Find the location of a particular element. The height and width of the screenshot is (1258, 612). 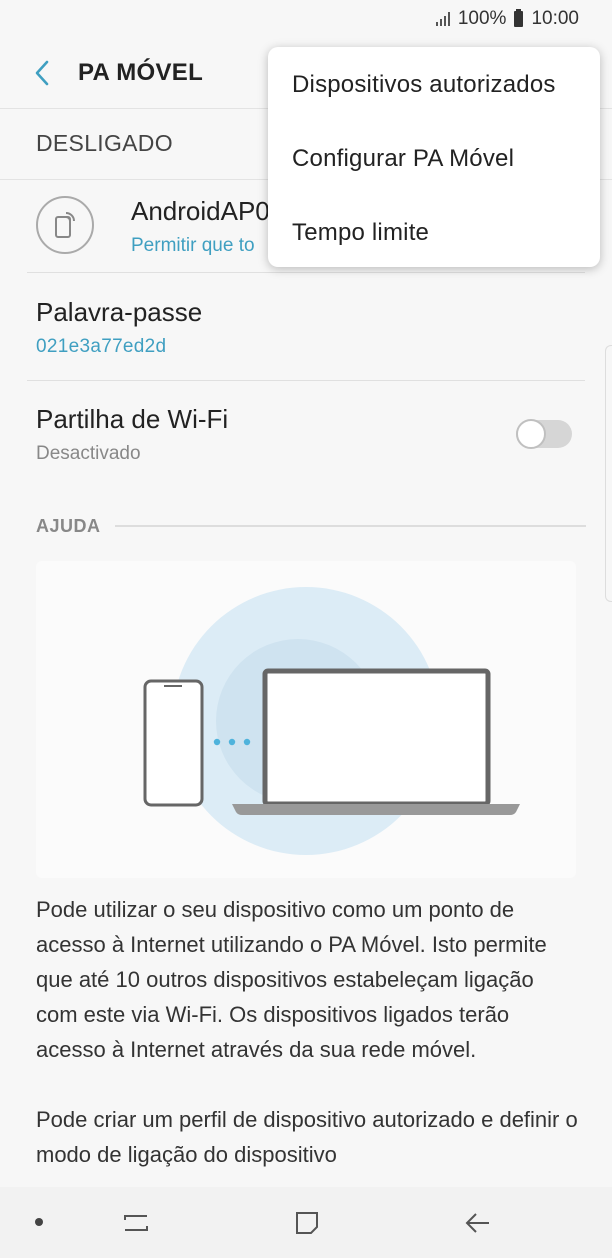

back-arrow-icon is located at coordinates (42, 73).